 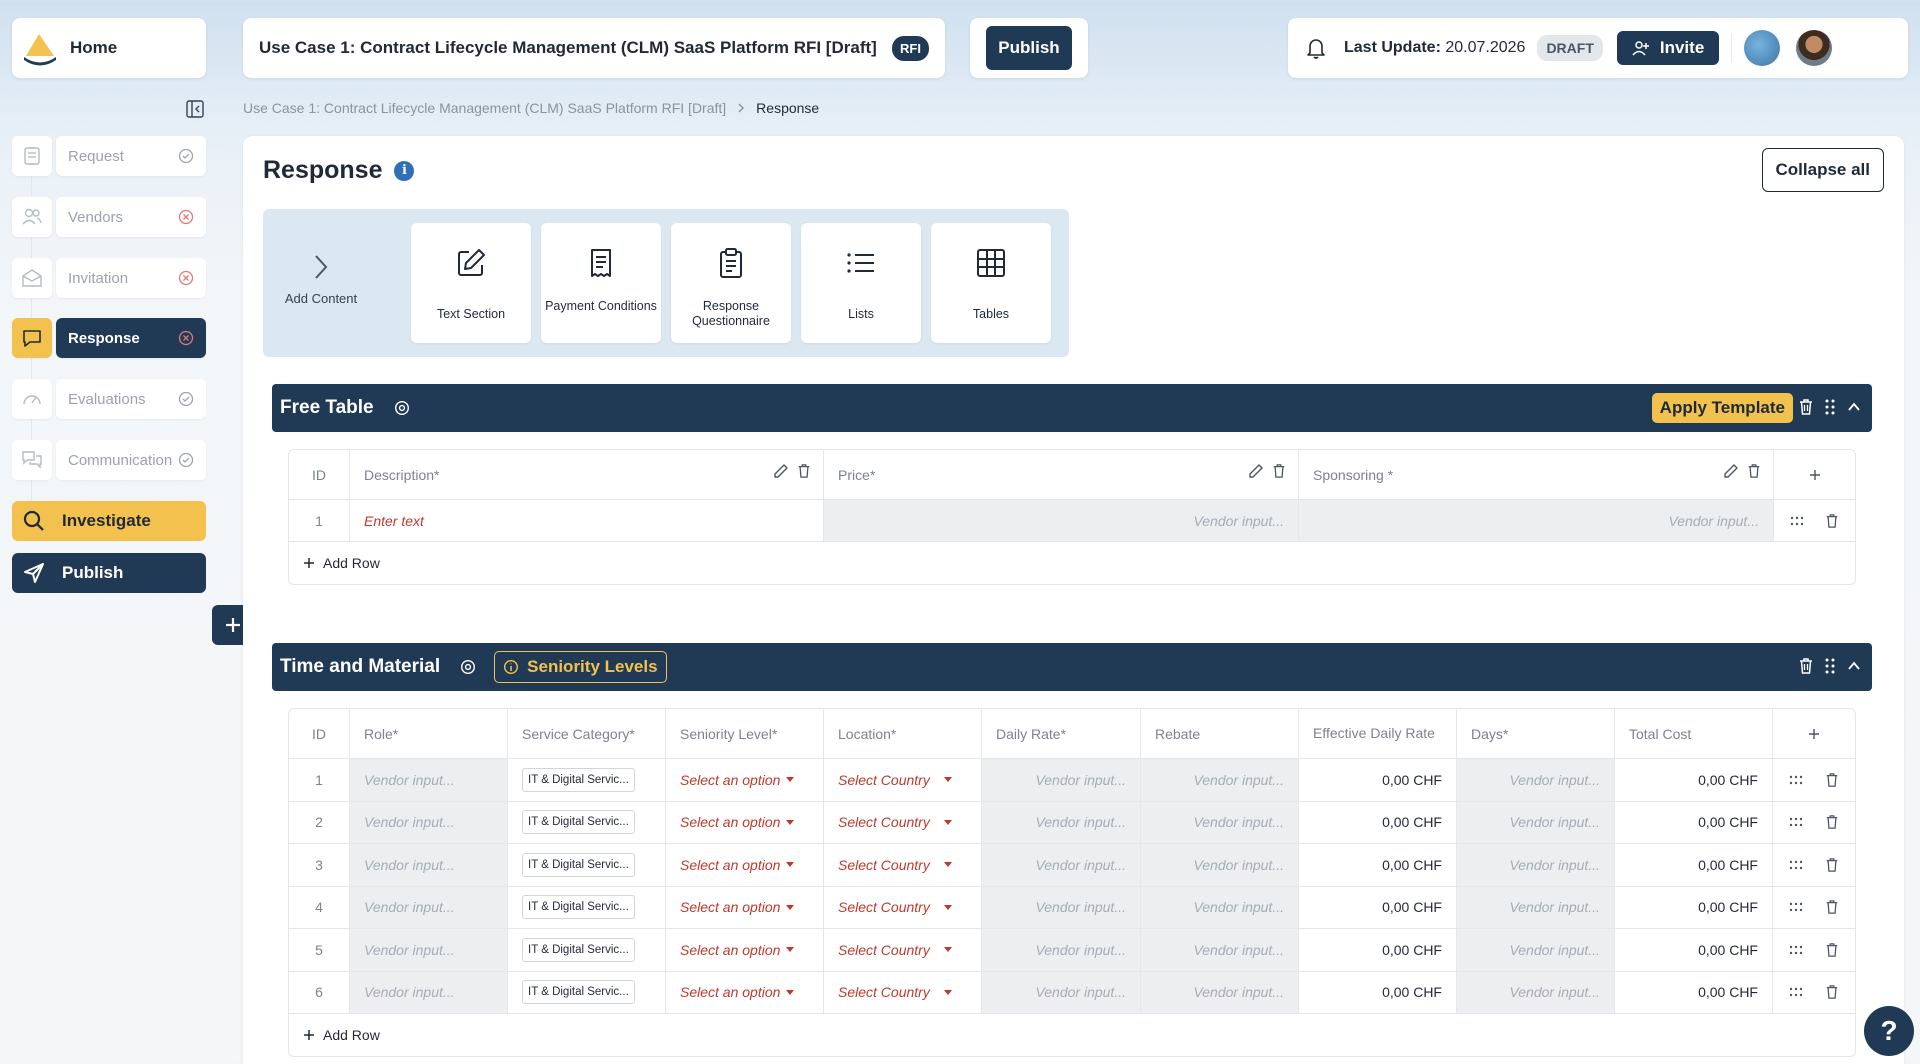 What do you see at coordinates (109, 217) in the screenshot?
I see `sidebar-item-vendors: Vendors` at bounding box center [109, 217].